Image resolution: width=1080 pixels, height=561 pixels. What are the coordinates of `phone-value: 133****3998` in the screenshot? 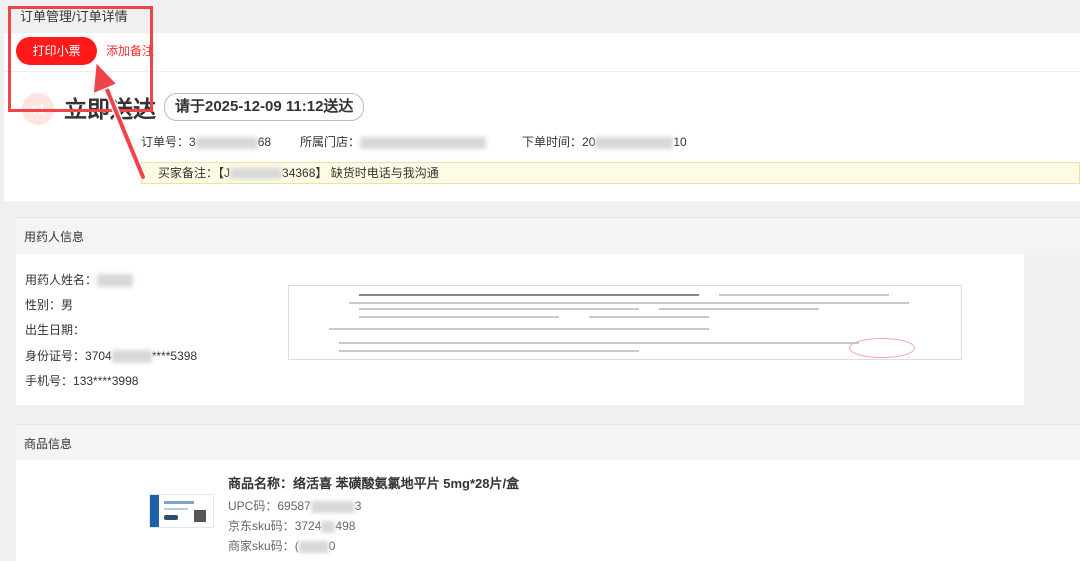 It's located at (106, 381).